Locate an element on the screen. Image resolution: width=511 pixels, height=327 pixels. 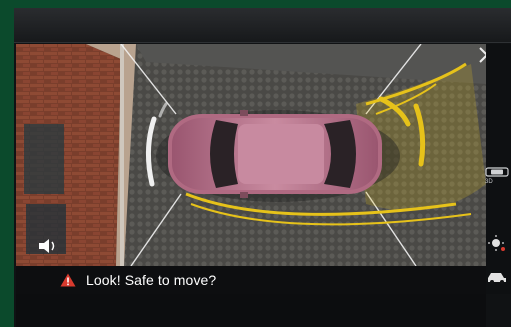
view-mode-label: 3D is located at coordinates (489, 182).